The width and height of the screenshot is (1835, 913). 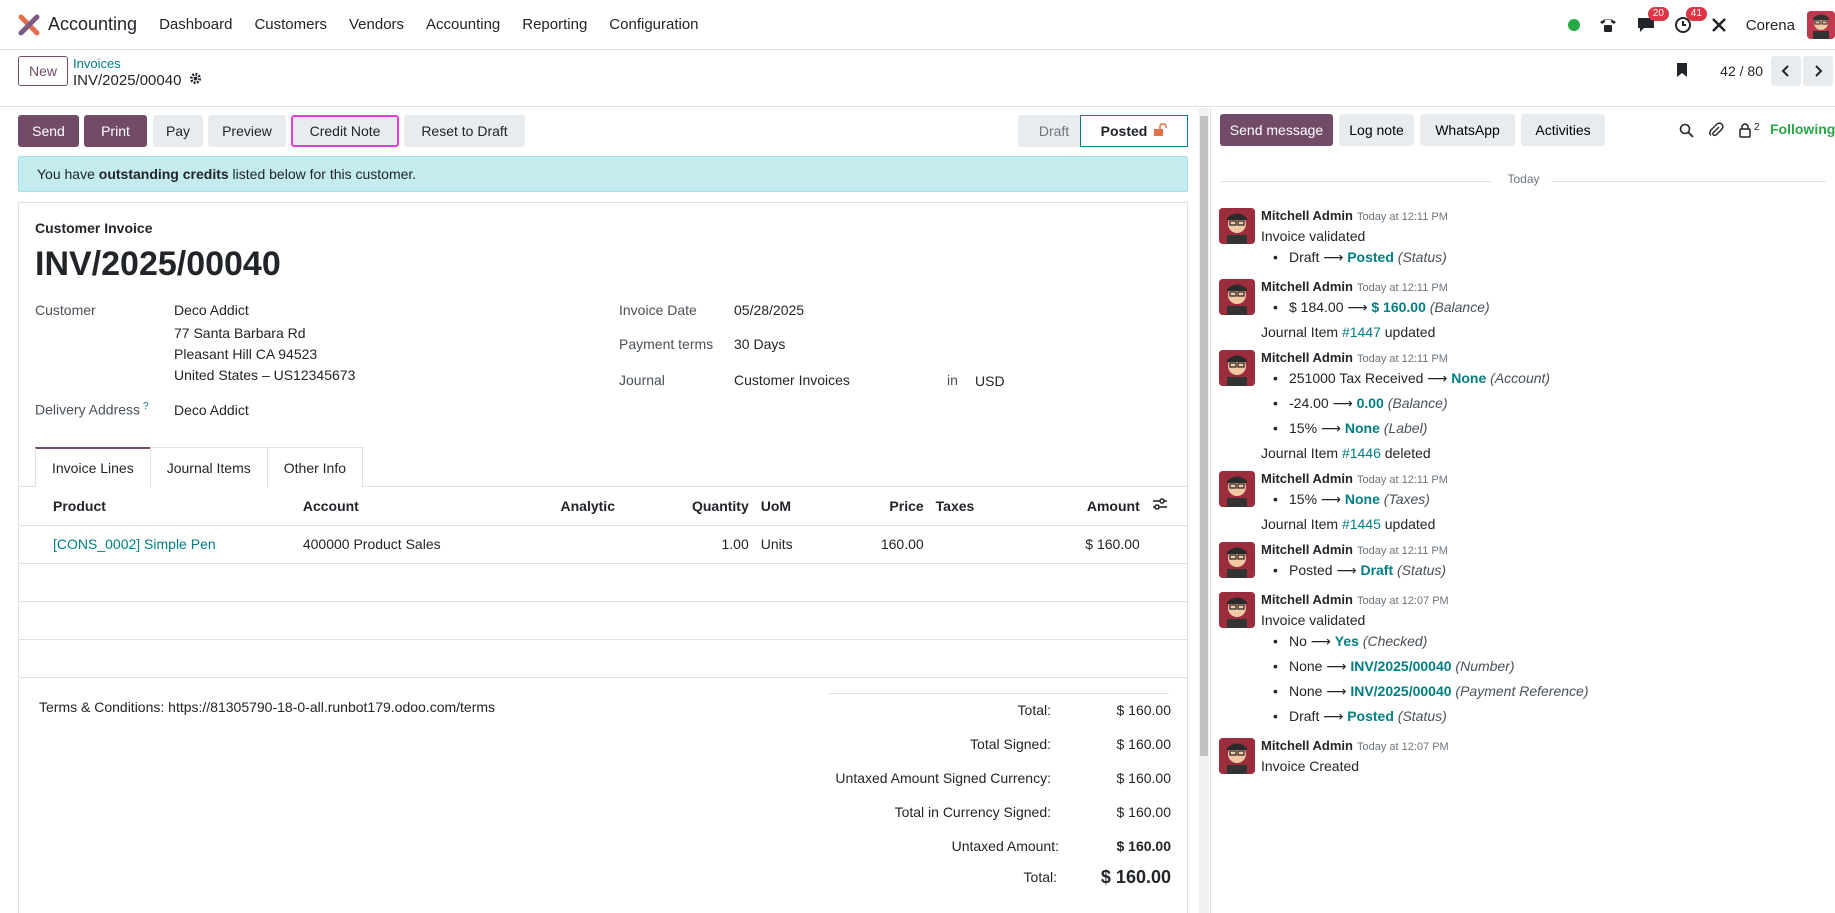 What do you see at coordinates (1686, 132) in the screenshot?
I see `search-icon` at bounding box center [1686, 132].